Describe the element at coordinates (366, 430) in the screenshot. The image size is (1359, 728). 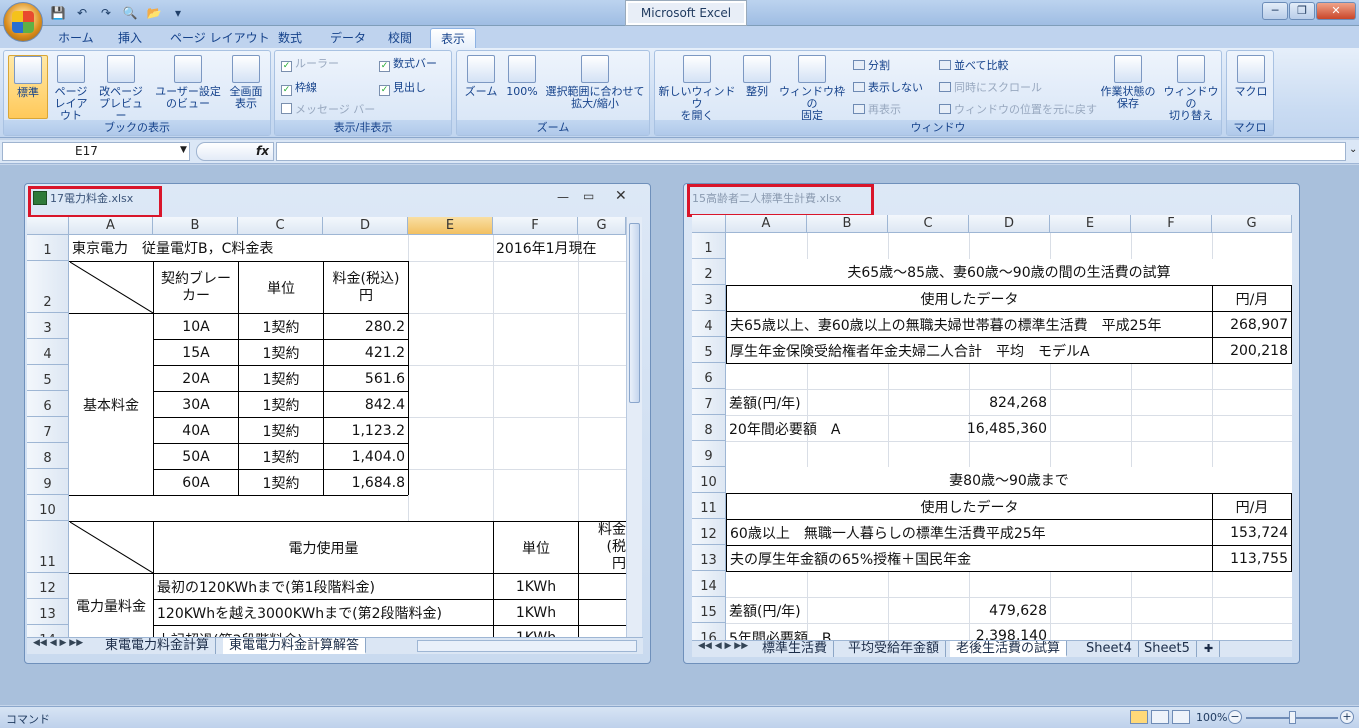
I see `cell-breaker-fee: 1,123.2` at that location.